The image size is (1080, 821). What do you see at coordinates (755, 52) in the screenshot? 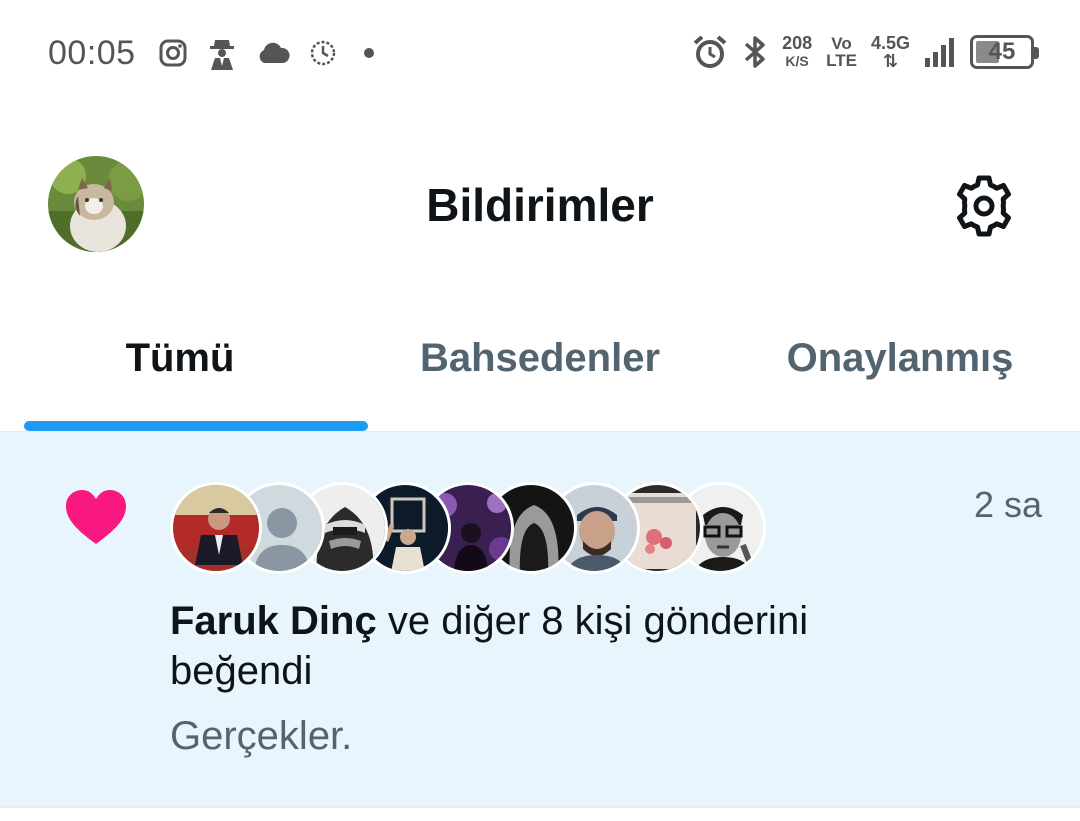
I see `bluetooth-icon` at bounding box center [755, 52].